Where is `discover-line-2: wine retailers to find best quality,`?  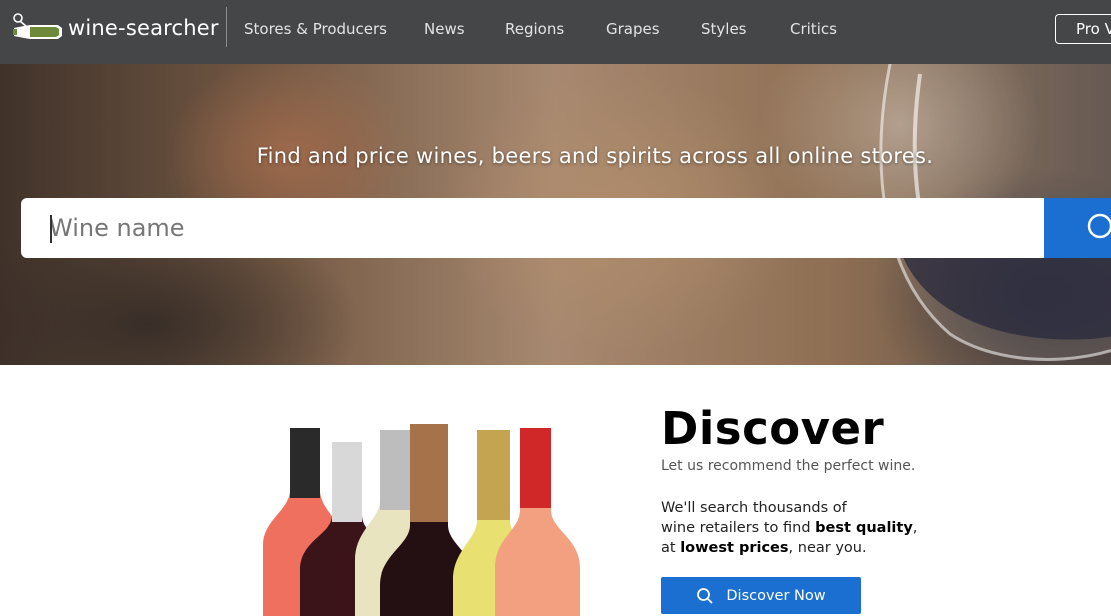
discover-line-2: wine retailers to find best quality, is located at coordinates (811, 528).